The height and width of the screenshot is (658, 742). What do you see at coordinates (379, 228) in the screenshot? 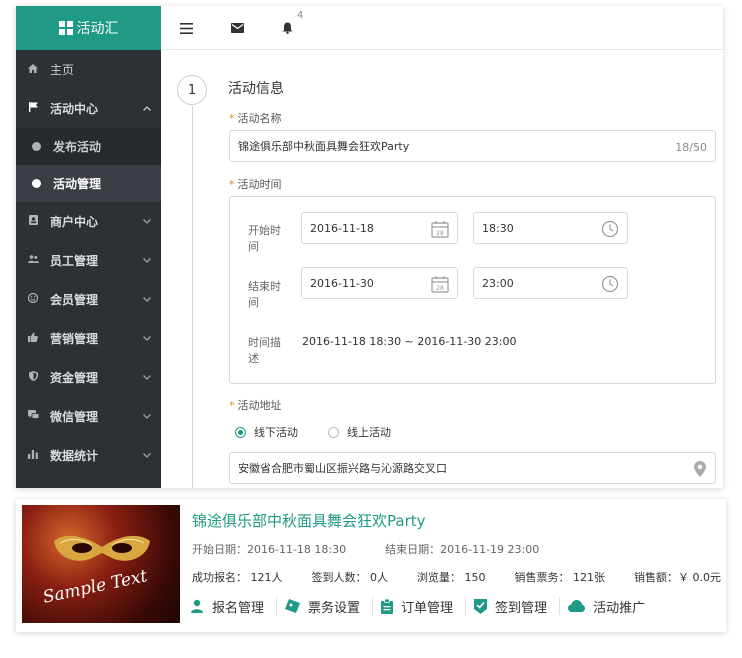
I see `start-date-input: 2016-11-18 28` at bounding box center [379, 228].